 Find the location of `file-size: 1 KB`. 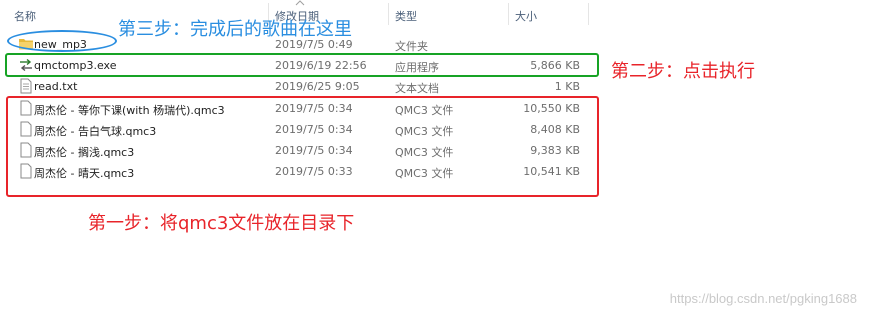

file-size: 1 KB is located at coordinates (567, 86).